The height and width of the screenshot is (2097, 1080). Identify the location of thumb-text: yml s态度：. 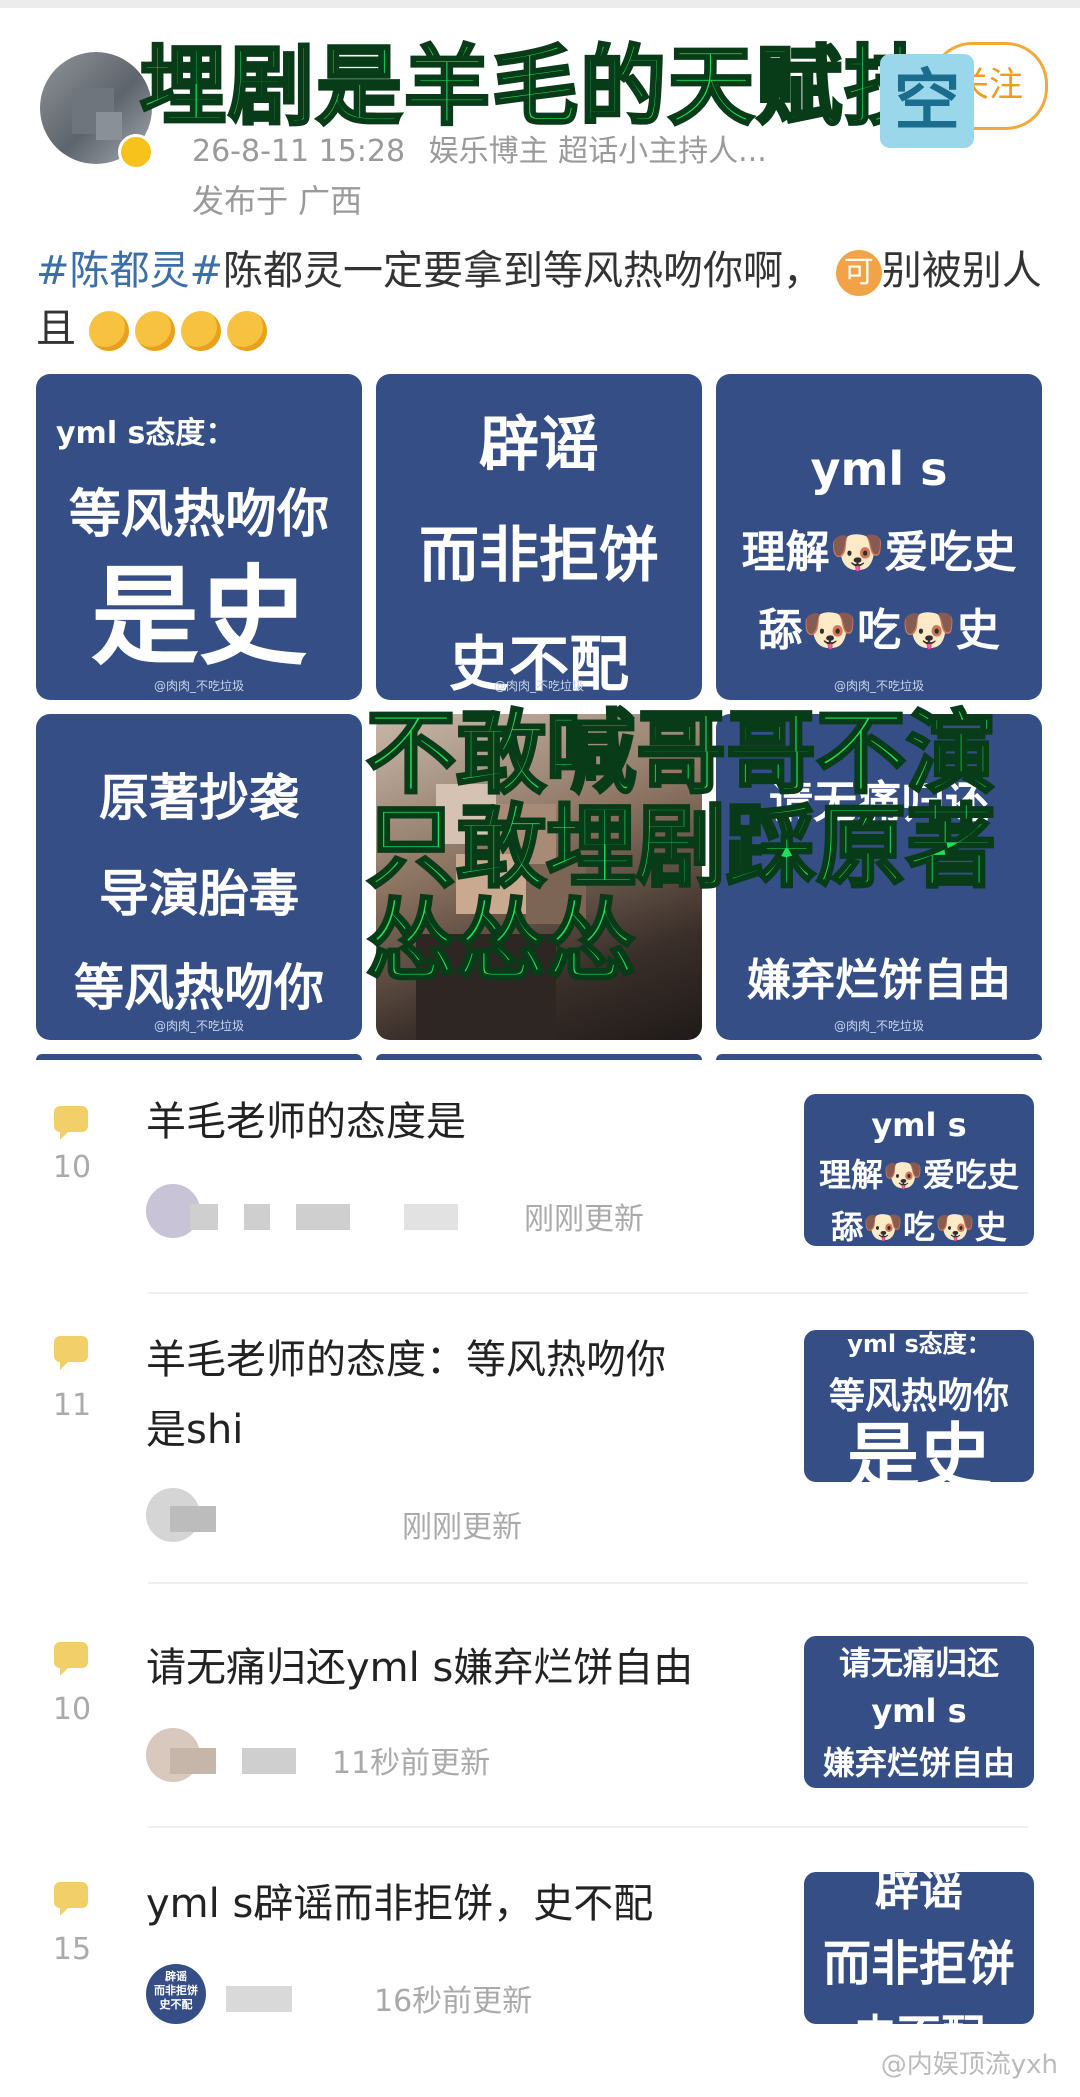
(919, 1344).